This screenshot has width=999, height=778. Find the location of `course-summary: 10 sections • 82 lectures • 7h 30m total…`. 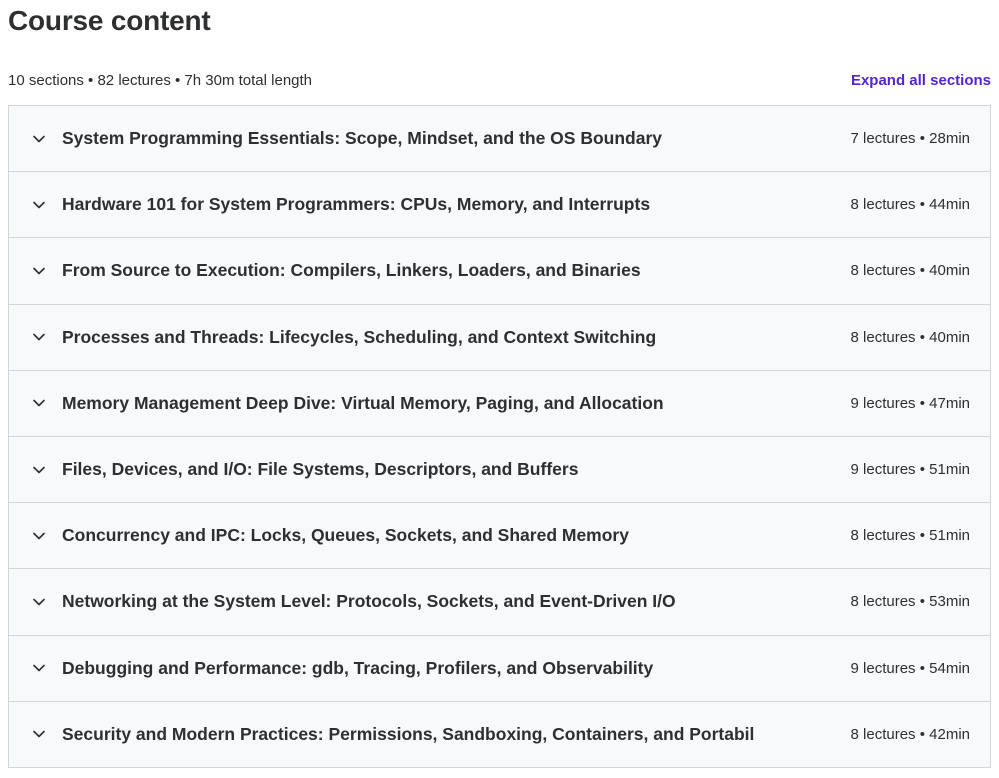

course-summary: 10 sections • 82 lectures • 7h 30m total… is located at coordinates (160, 80).